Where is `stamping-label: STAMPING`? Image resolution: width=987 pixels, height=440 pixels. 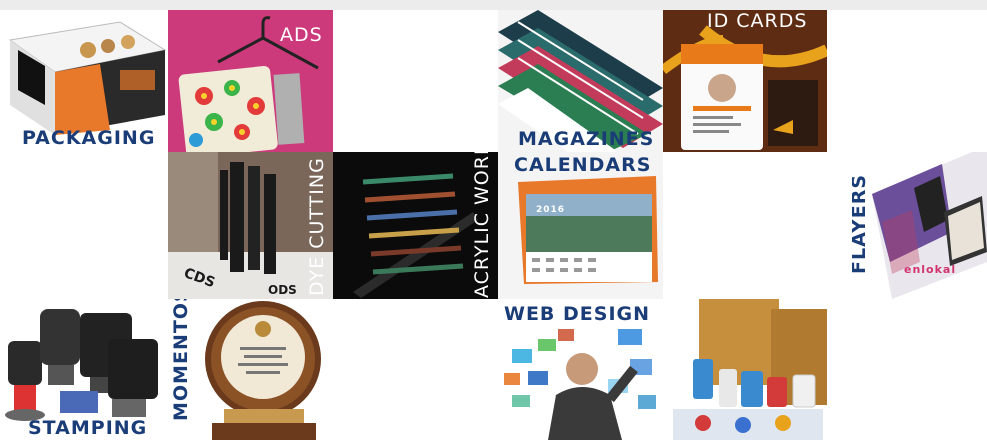 stamping-label: STAMPING is located at coordinates (88, 428).